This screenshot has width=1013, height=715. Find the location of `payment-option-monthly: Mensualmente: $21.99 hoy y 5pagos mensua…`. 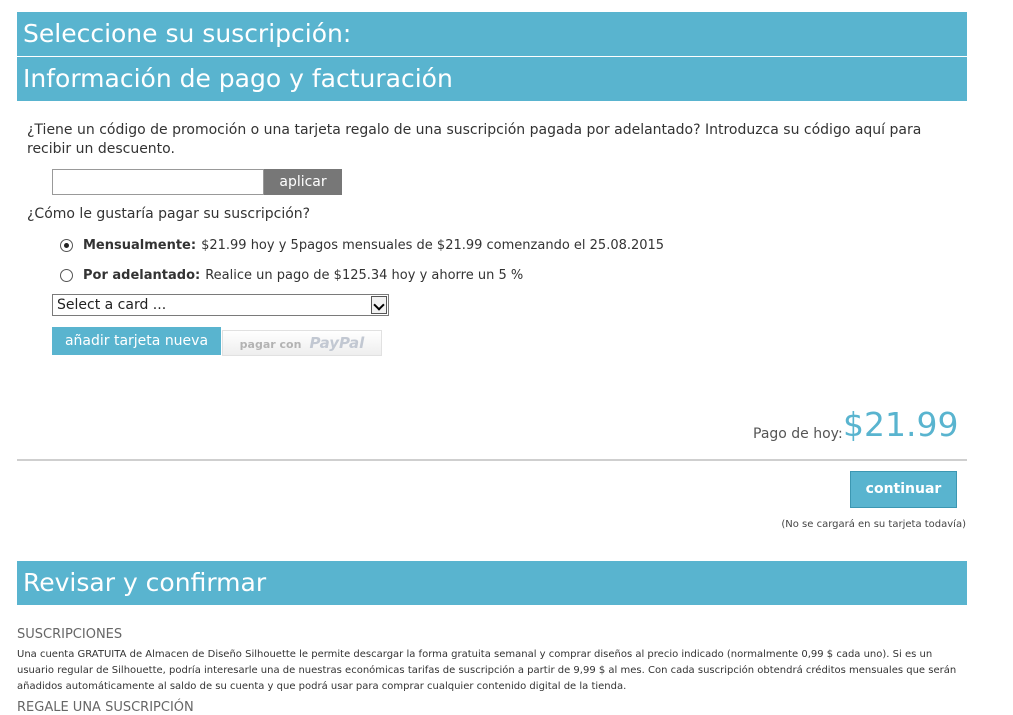

payment-option-monthly: Mensualmente: $21.99 hoy y 5pagos mensua… is located at coordinates (362, 245).